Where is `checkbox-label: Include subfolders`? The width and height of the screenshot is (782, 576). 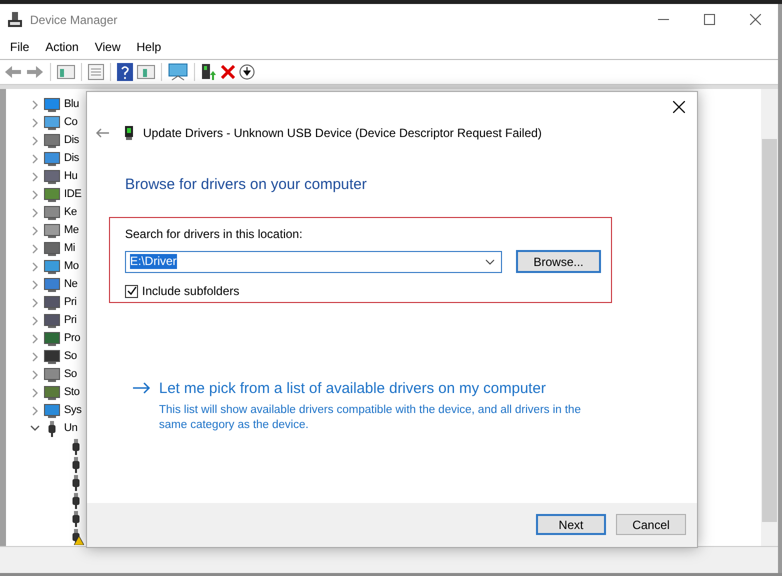 checkbox-label: Include subfolders is located at coordinates (191, 291).